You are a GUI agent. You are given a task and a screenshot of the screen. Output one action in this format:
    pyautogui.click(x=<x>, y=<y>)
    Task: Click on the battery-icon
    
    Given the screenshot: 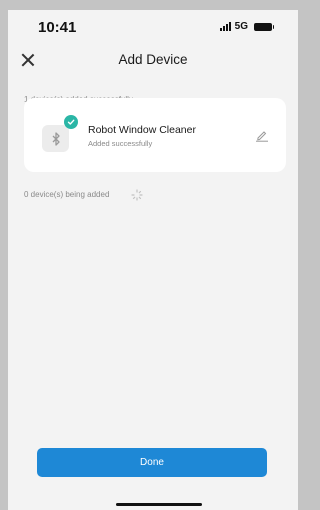 What is the action you would take?
    pyautogui.click(x=264, y=26)
    